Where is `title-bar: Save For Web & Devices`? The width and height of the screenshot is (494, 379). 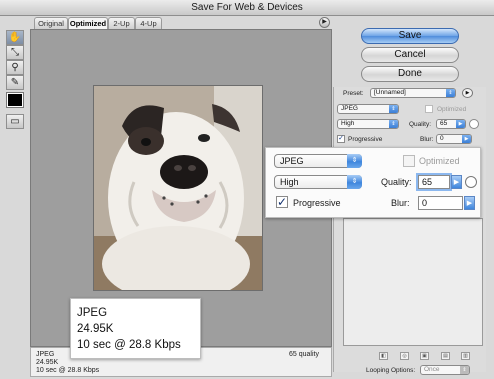
title-bar: Save For Web & Devices is located at coordinates (247, 8).